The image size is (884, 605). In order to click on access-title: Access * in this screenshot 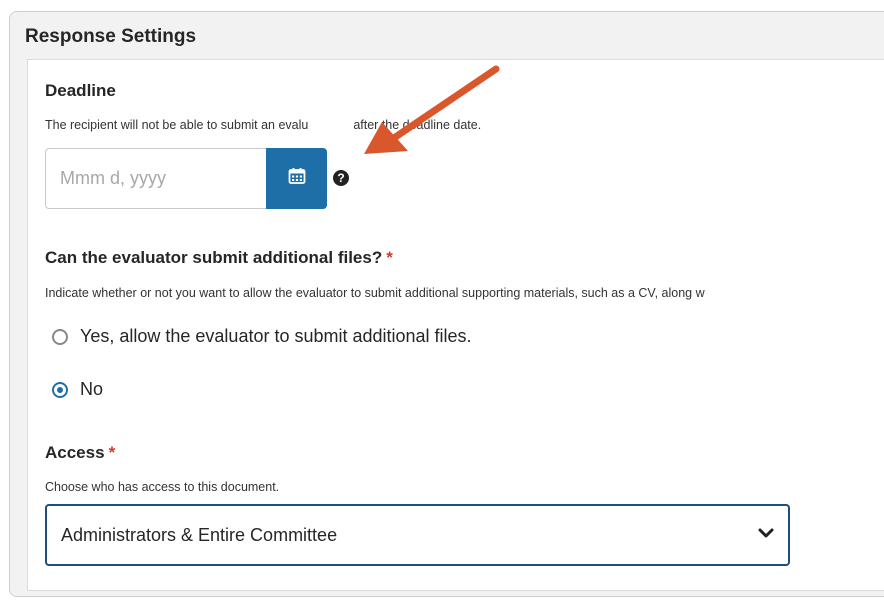, I will do `click(80, 453)`.